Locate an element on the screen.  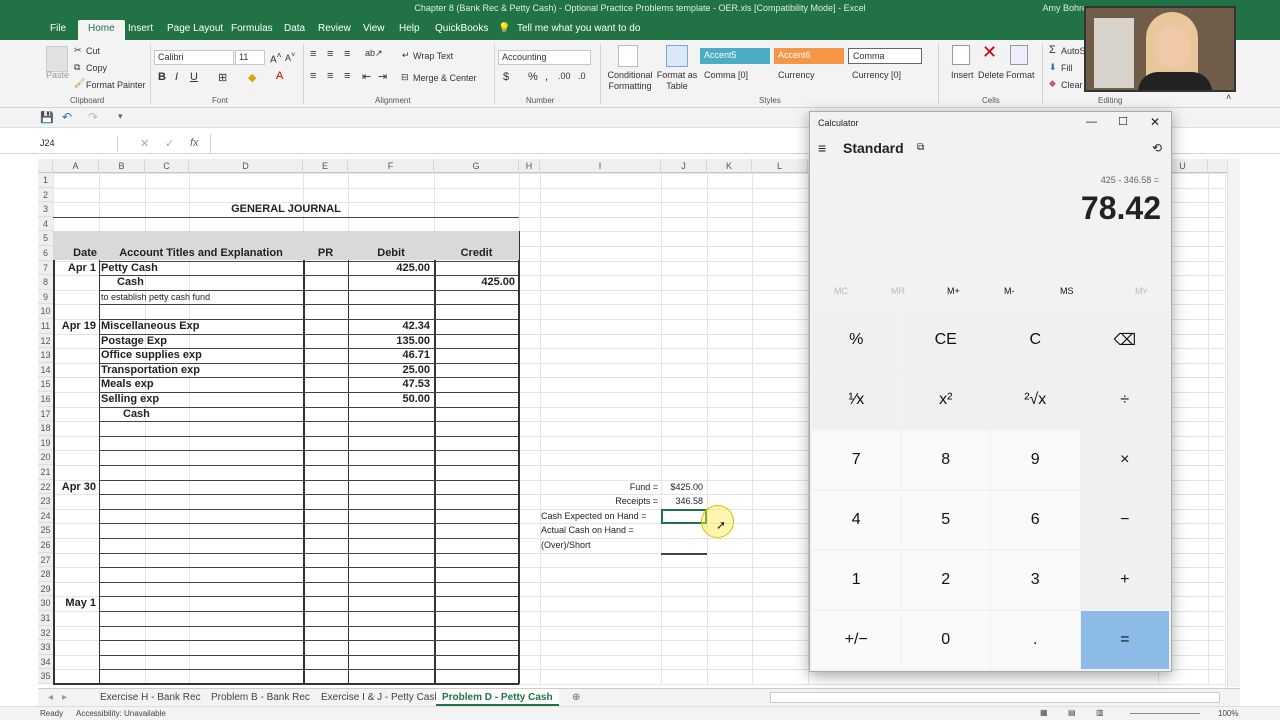
calc-digit-0-key: 0 is located at coordinates (945, 640).